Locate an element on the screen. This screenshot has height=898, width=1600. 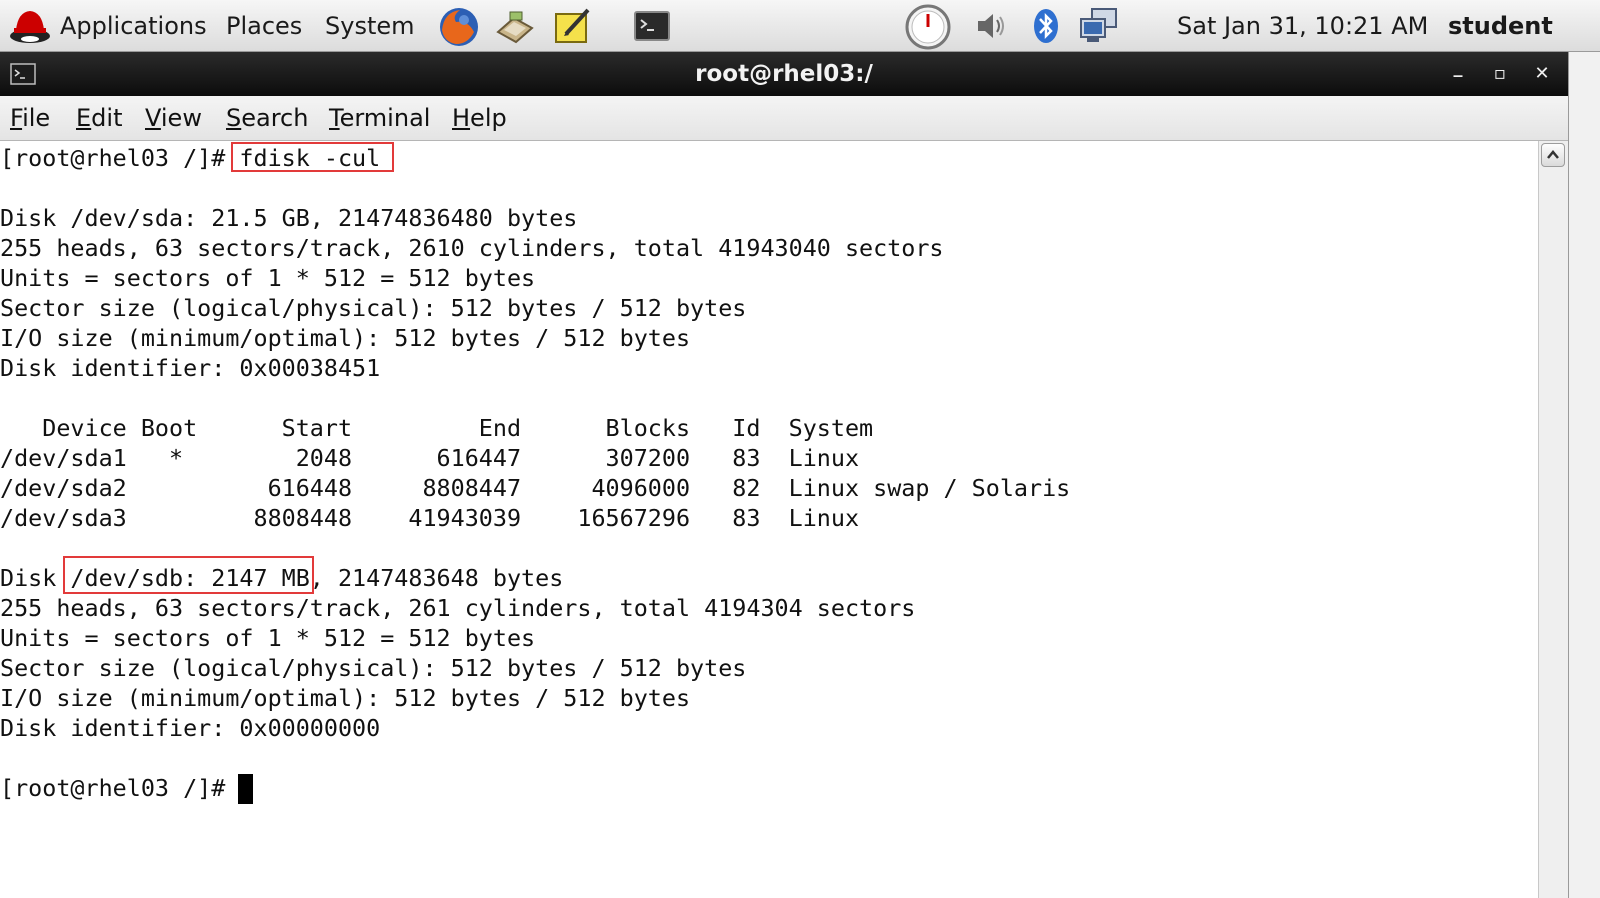
minimize-button: _ is located at coordinates (1458, 68).